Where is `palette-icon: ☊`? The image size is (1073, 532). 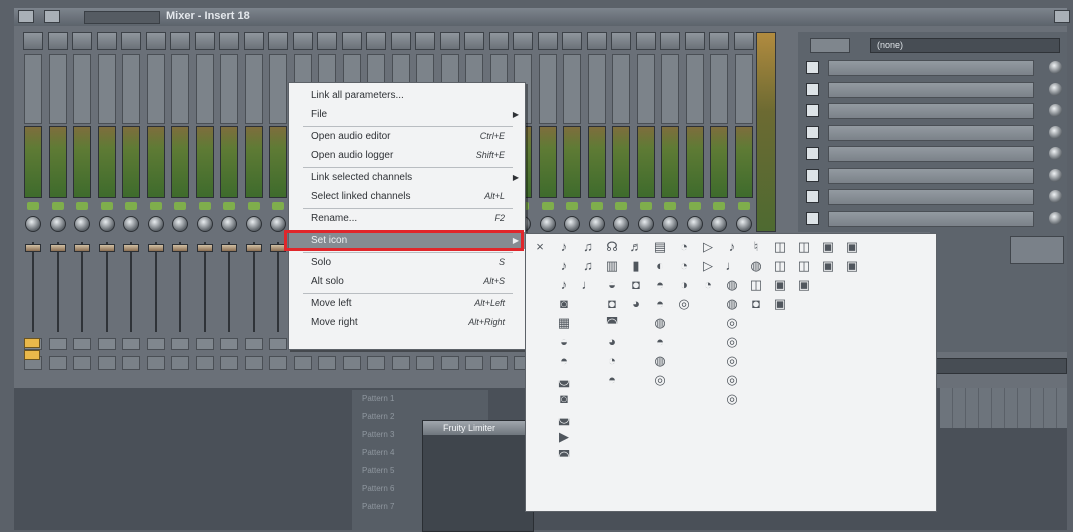
palette-icon: ☊ is located at coordinates (612, 247).